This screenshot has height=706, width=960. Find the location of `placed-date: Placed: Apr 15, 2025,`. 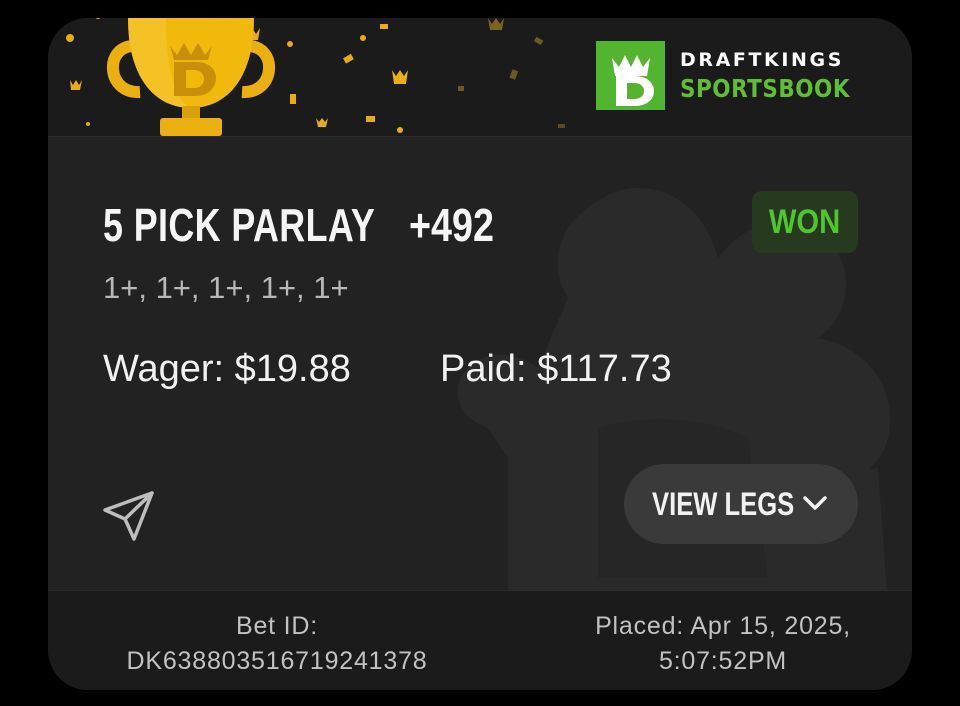

placed-date: Placed: Apr 15, 2025, is located at coordinates (723, 626).